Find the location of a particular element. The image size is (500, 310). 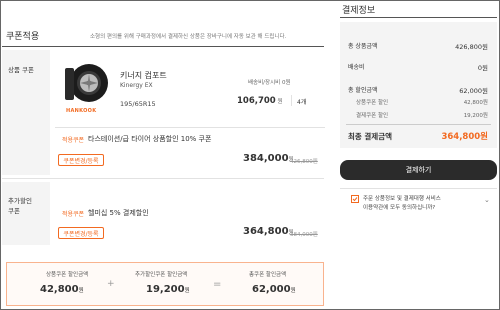

agree-text-line2: 이용약관에 모두 동의하십니까? is located at coordinates (399, 208).